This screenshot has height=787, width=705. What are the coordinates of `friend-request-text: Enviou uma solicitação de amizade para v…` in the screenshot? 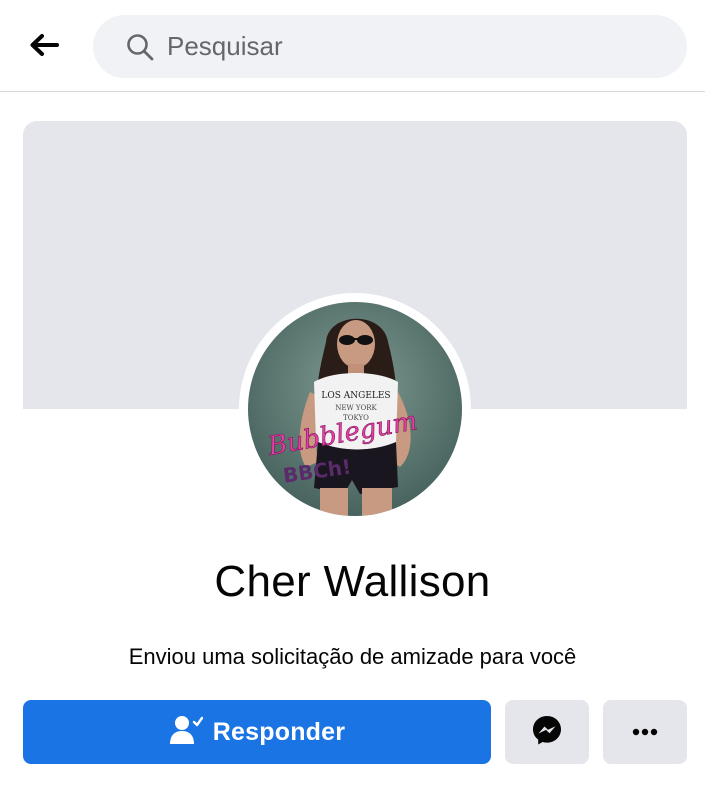 It's located at (352, 656).